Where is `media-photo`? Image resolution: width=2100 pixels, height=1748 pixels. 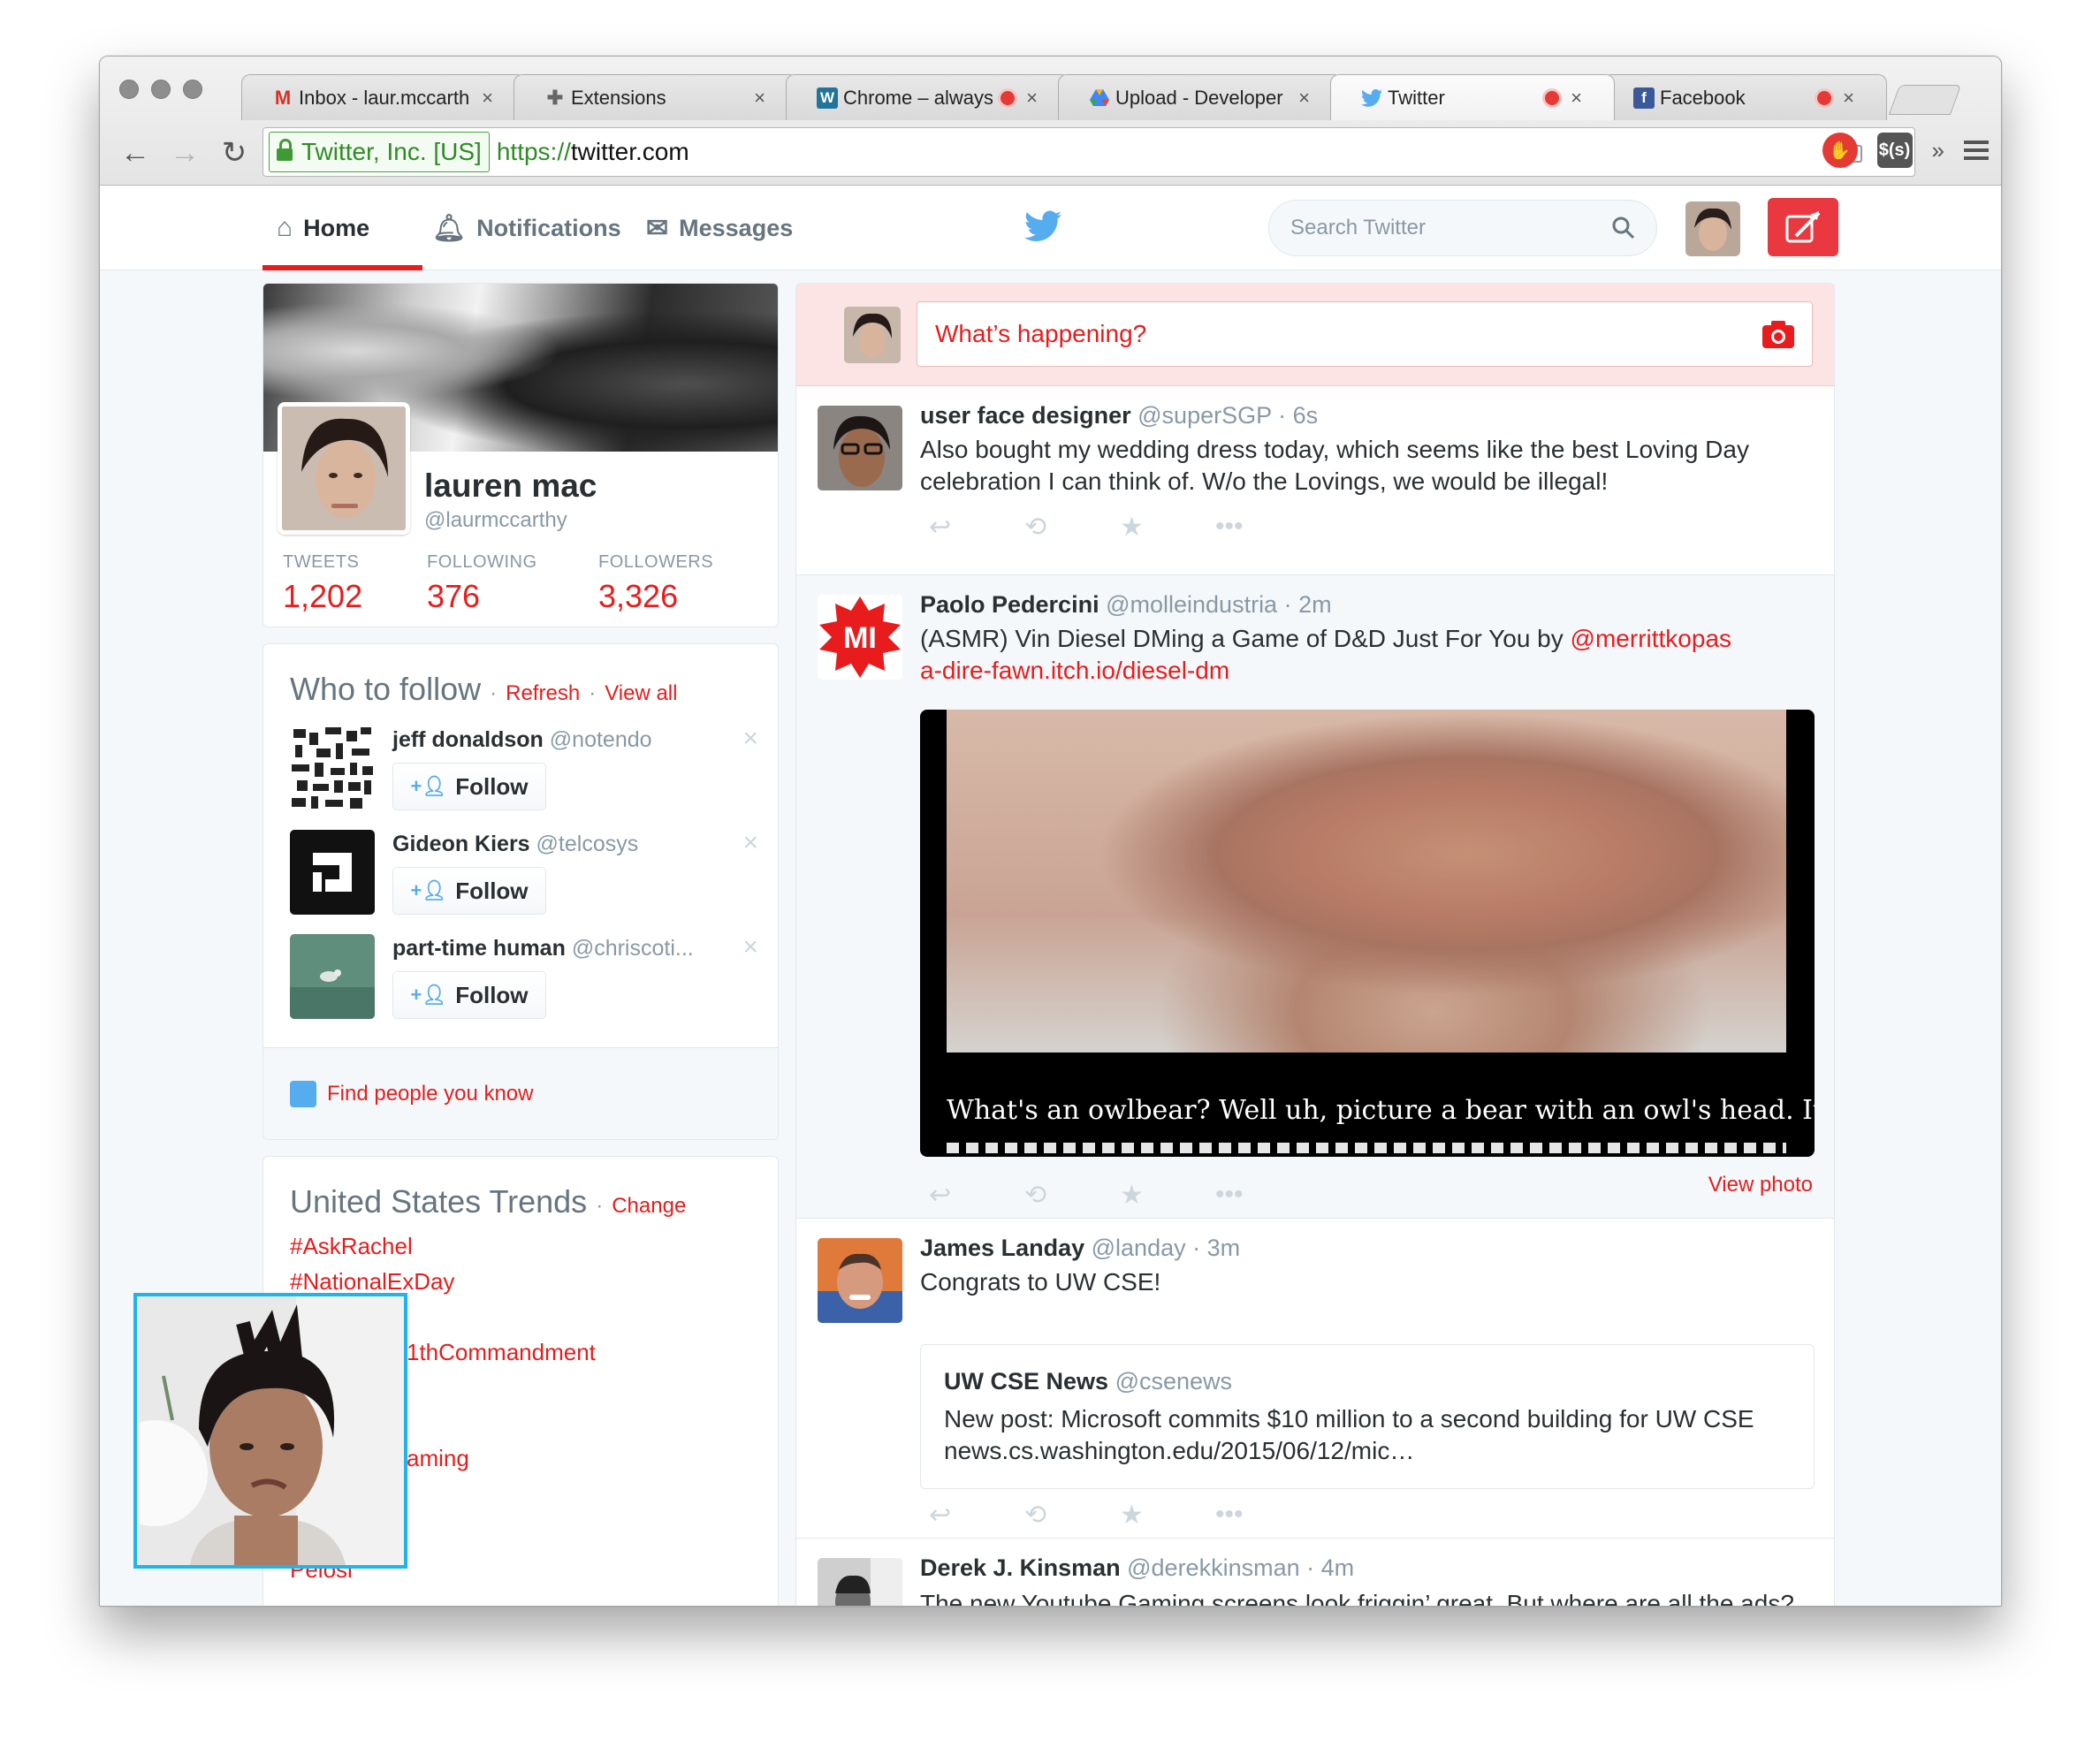 media-photo is located at coordinates (1366, 881).